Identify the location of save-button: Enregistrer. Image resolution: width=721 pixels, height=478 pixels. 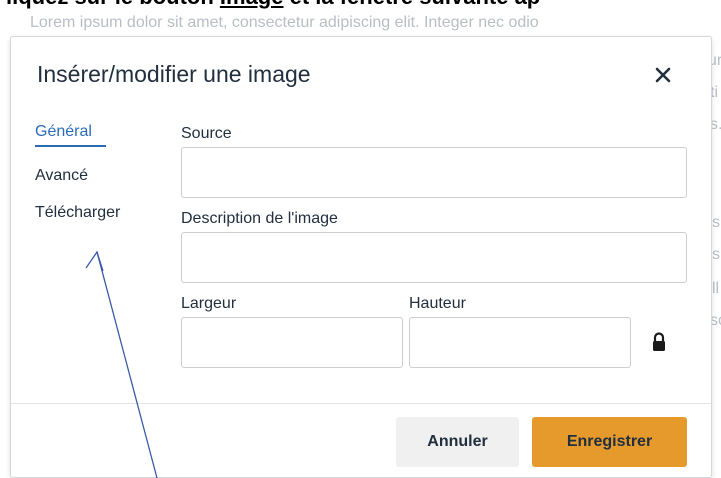
(609, 442).